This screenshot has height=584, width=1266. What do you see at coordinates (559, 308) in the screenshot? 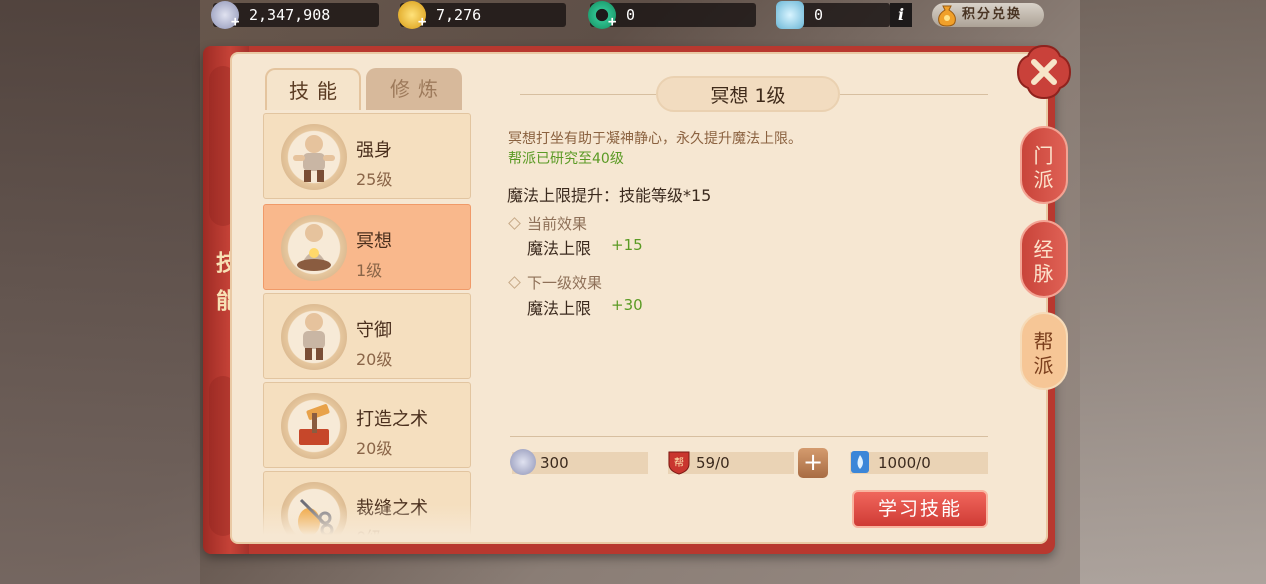
I see `next-effect-name: 魔法上限` at bounding box center [559, 308].